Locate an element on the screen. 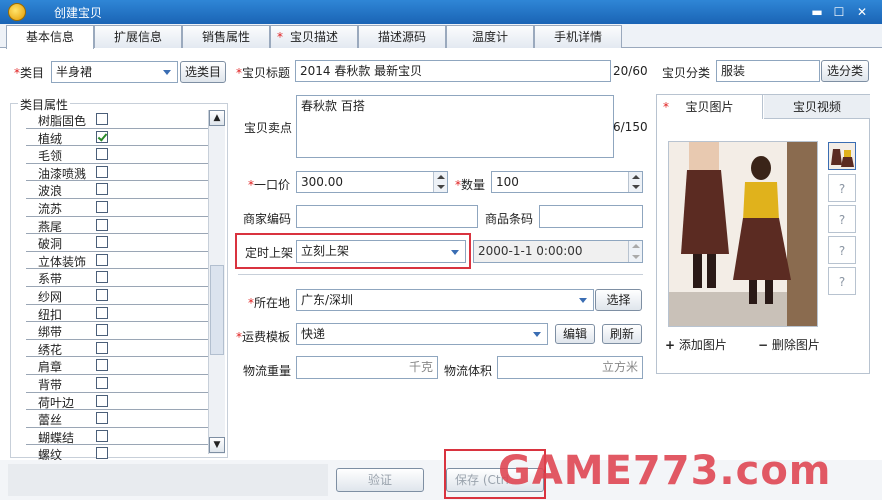  barcode-input is located at coordinates (591, 216).